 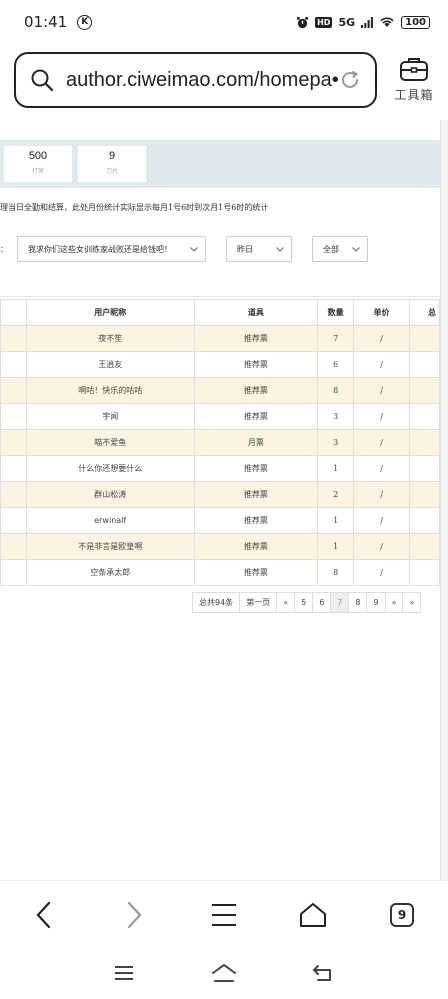 I want to click on browser-nav-bar: 9, so click(x=224, y=913).